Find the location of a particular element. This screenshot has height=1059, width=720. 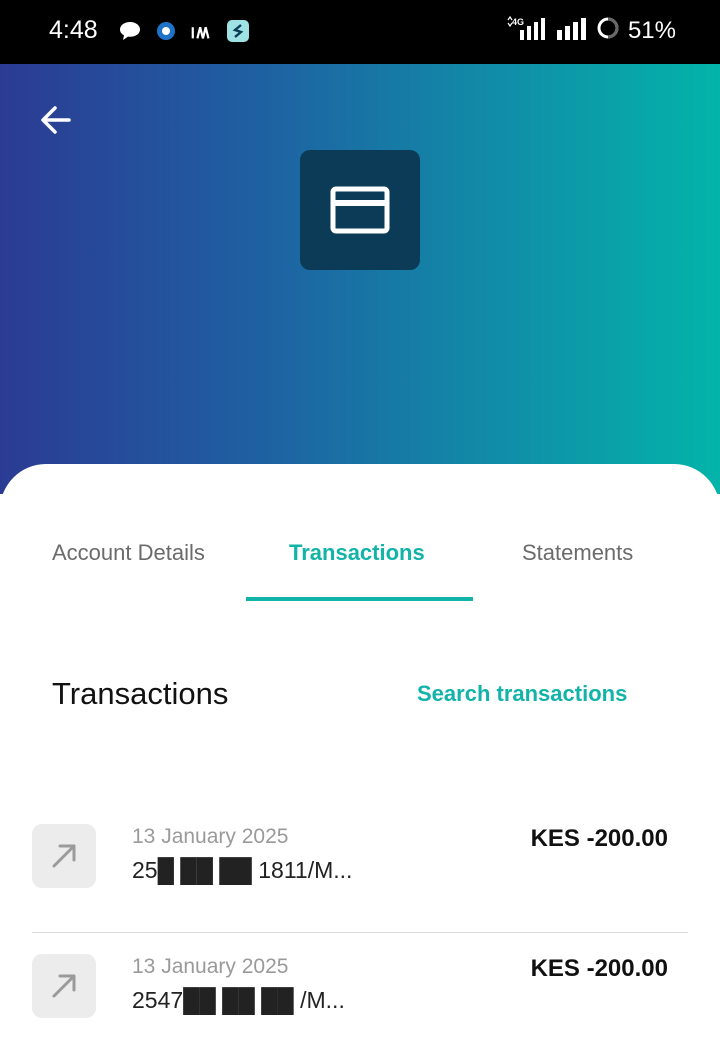

credit-card-icon is located at coordinates (360, 210).